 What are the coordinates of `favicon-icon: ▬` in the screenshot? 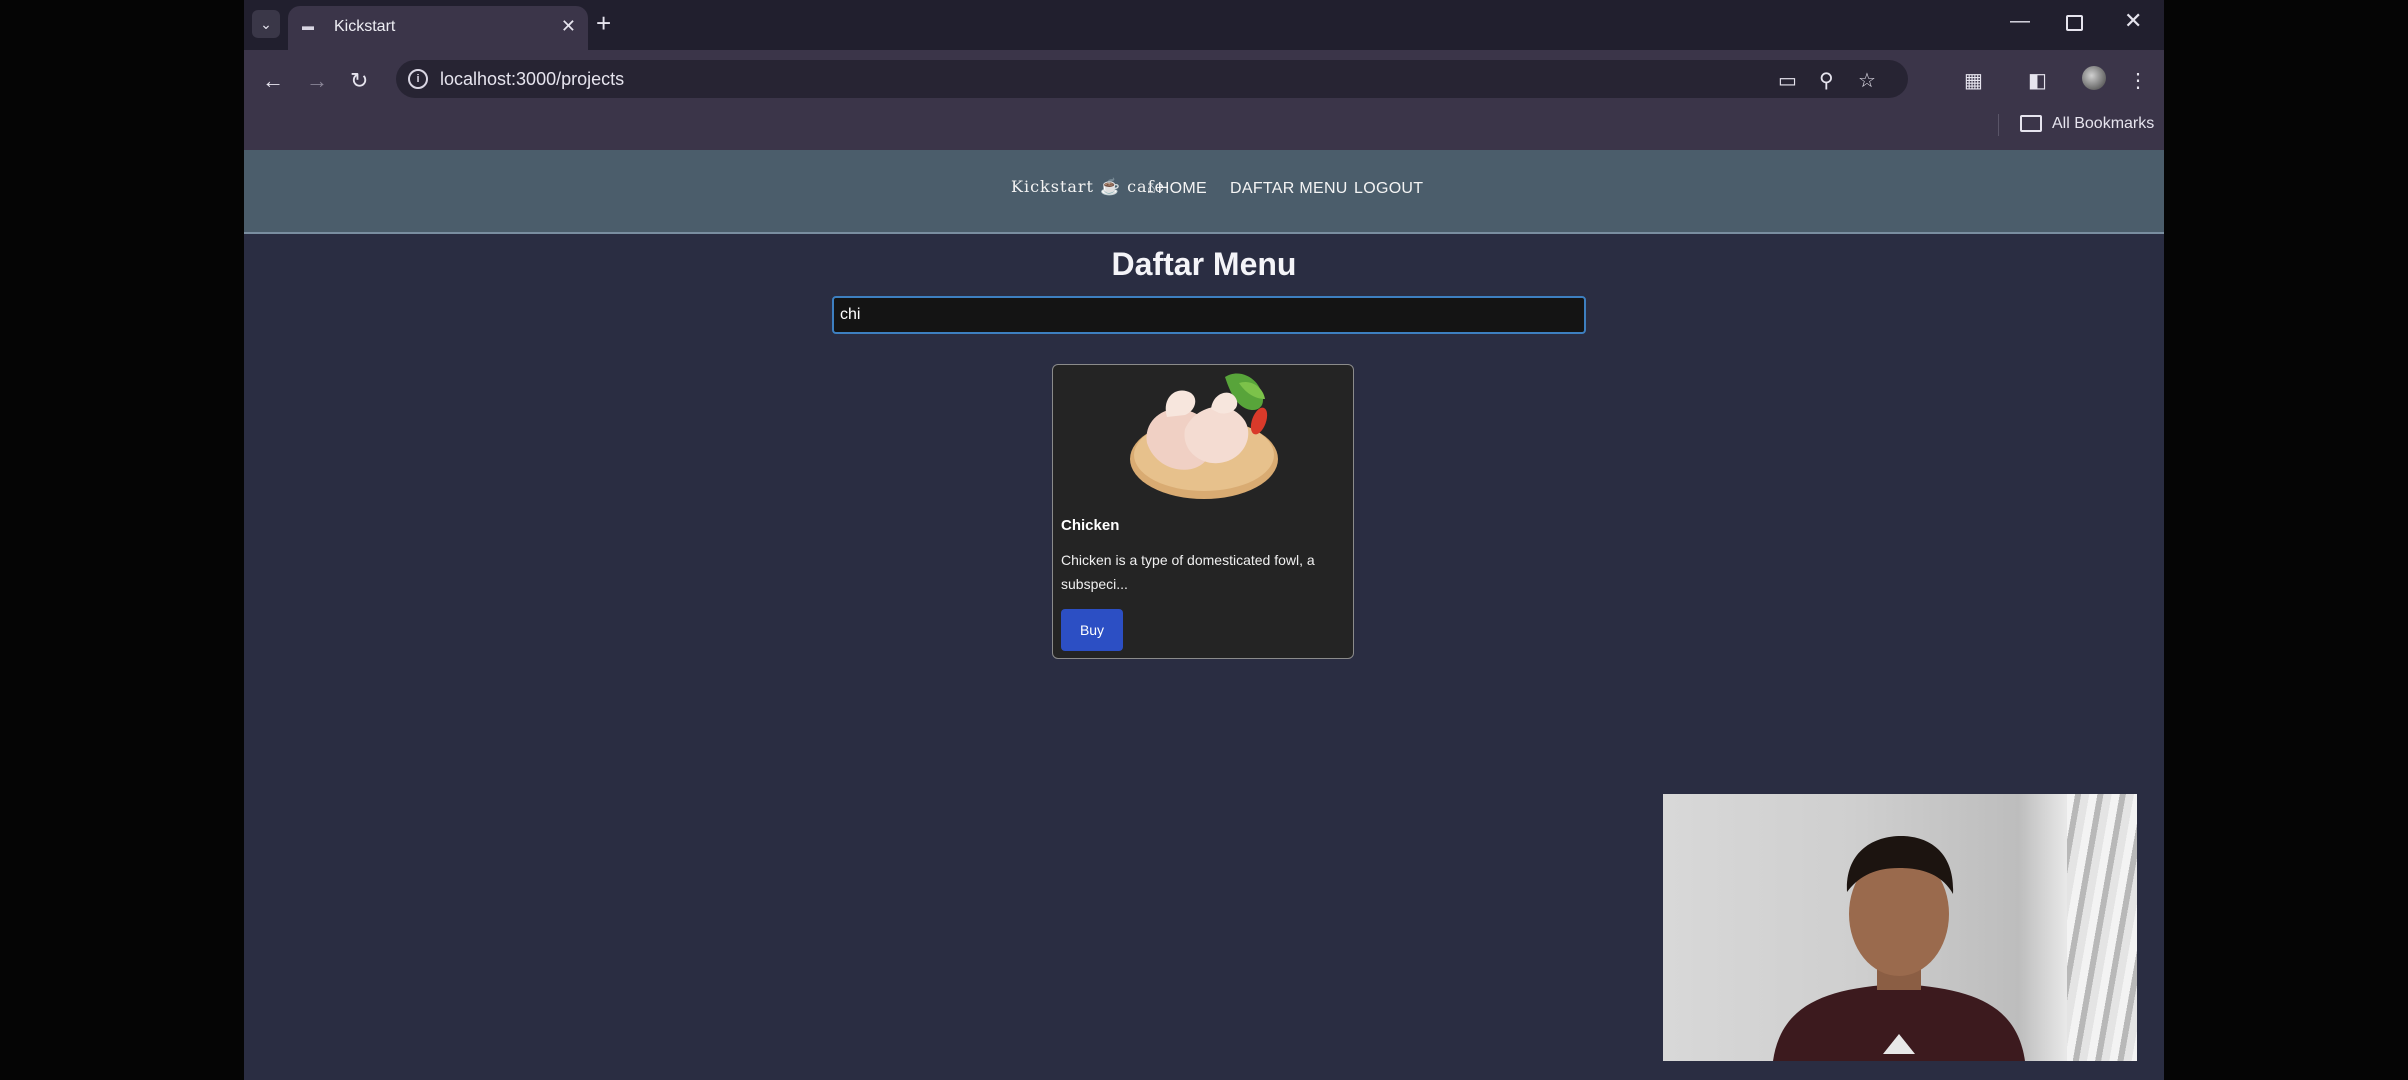 It's located at (308, 26).